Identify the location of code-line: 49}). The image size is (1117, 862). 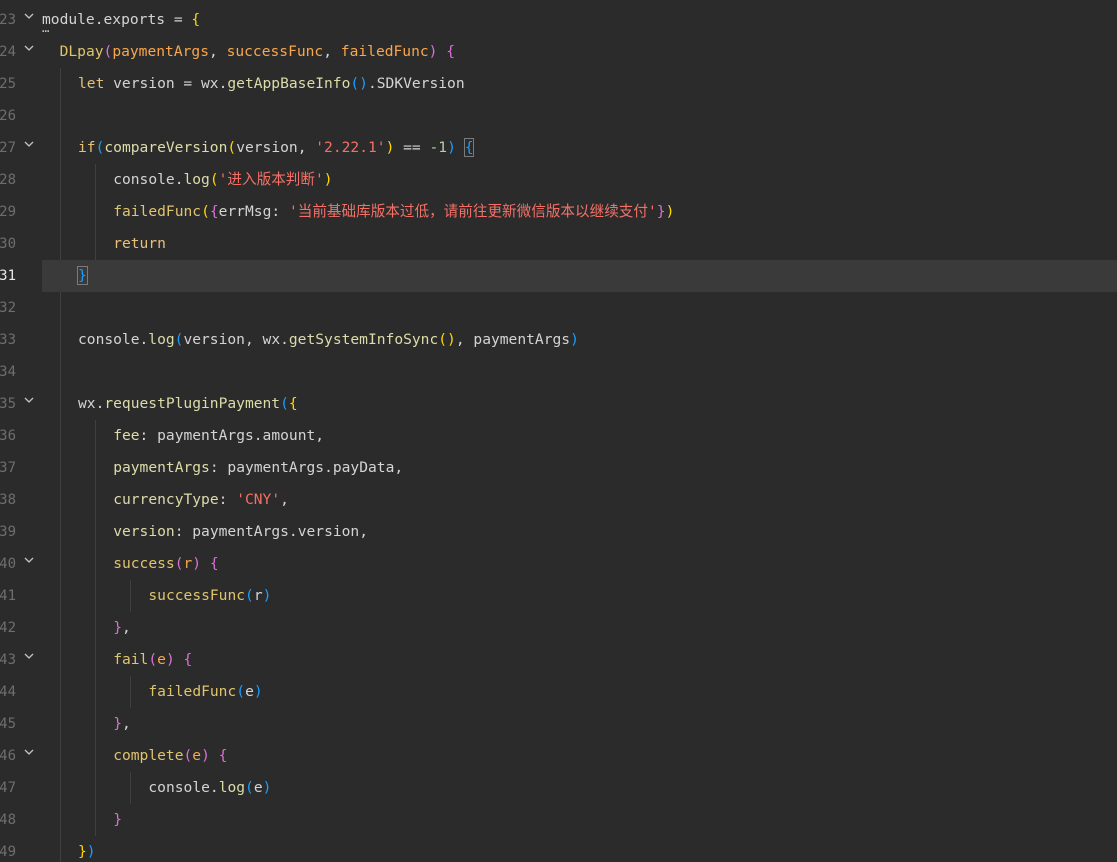
(558, 849).